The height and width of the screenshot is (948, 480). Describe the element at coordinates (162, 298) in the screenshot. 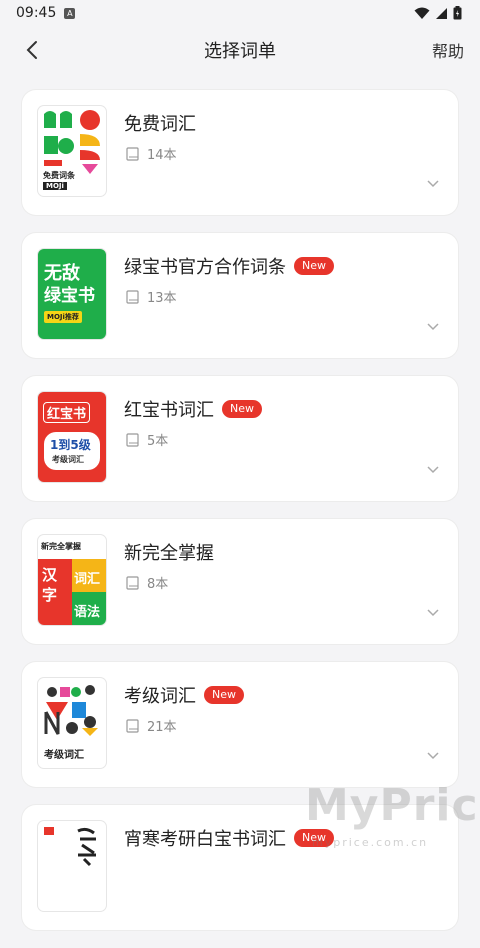

I see `book-count: 13本` at that location.